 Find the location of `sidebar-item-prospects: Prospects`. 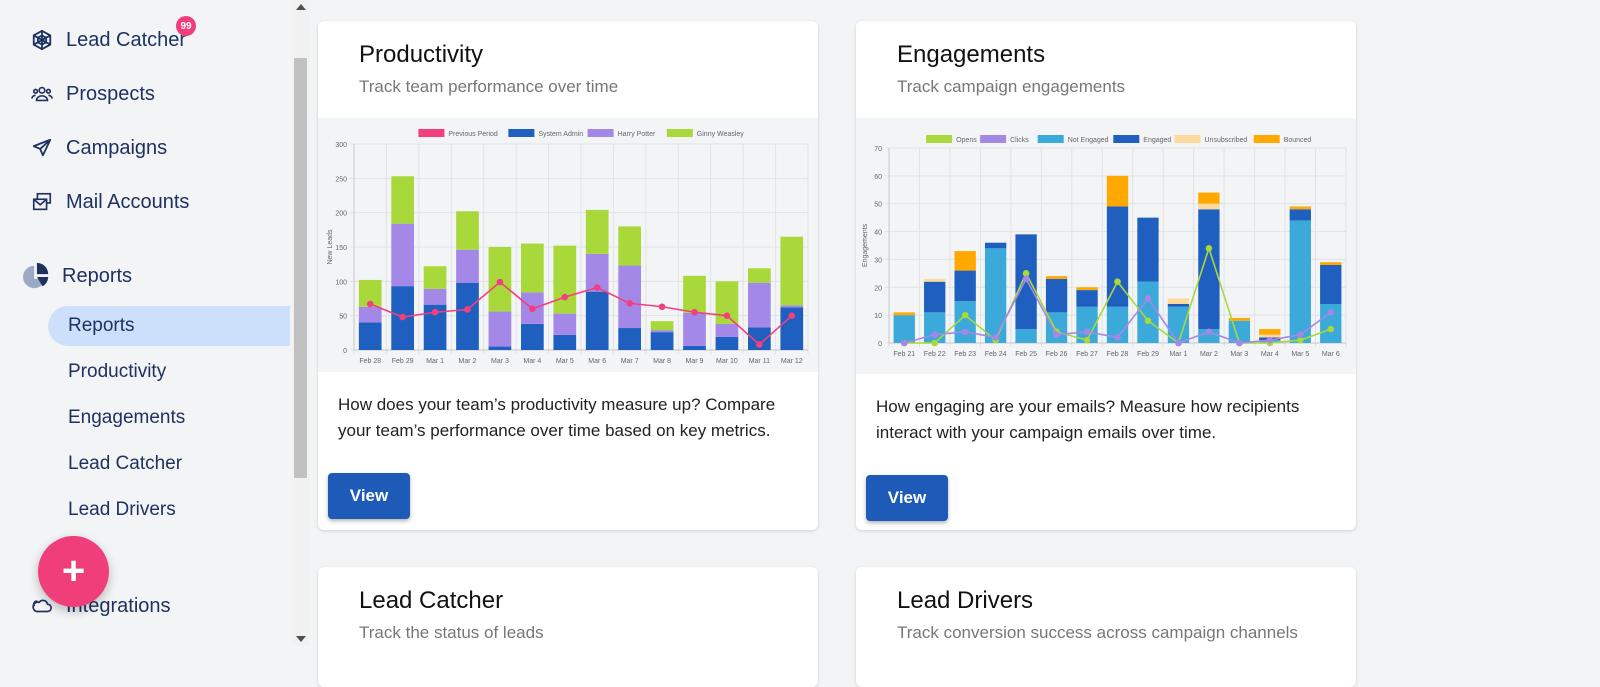

sidebar-item-prospects: Prospects is located at coordinates (92, 94).